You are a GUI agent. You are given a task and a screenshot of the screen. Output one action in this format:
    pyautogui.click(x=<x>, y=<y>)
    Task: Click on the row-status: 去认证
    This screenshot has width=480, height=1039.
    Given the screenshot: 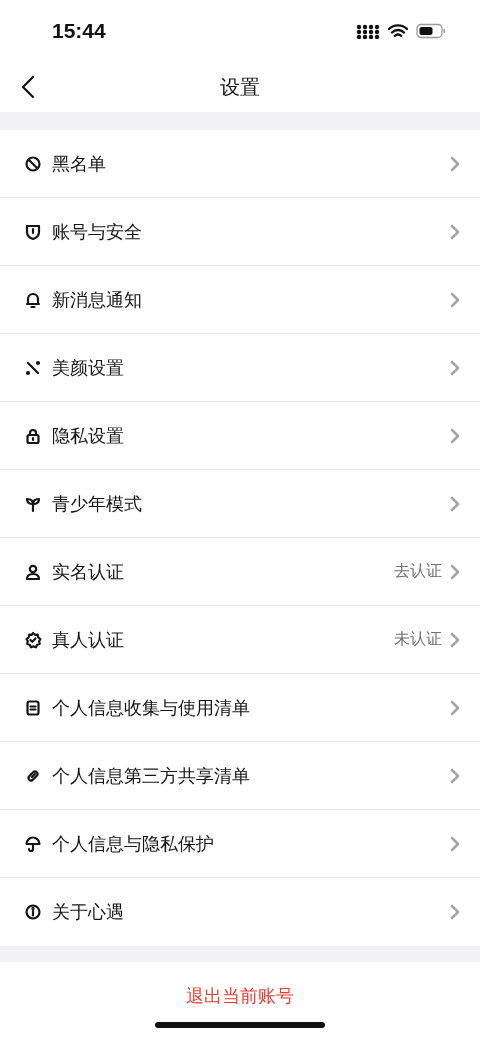 What is the action you would take?
    pyautogui.click(x=418, y=571)
    